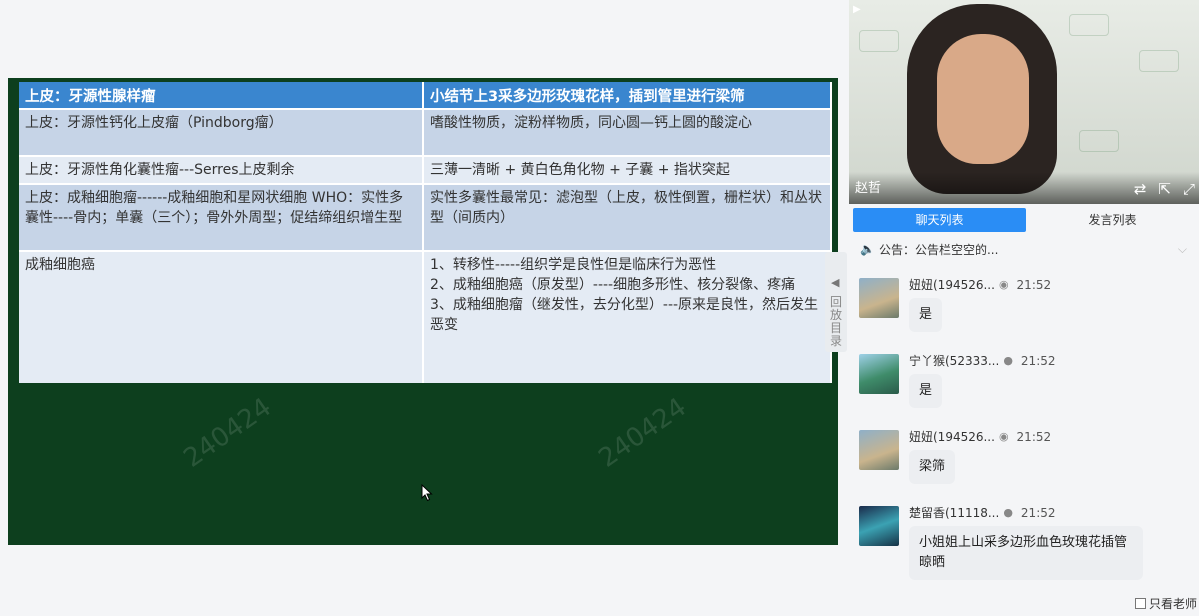 Image resolution: width=1199 pixels, height=616 pixels. I want to click on list-item: 3、成釉细胞瘤（继发性，去分化型）---原来是良性，然后发生恶变, so click(624, 315).